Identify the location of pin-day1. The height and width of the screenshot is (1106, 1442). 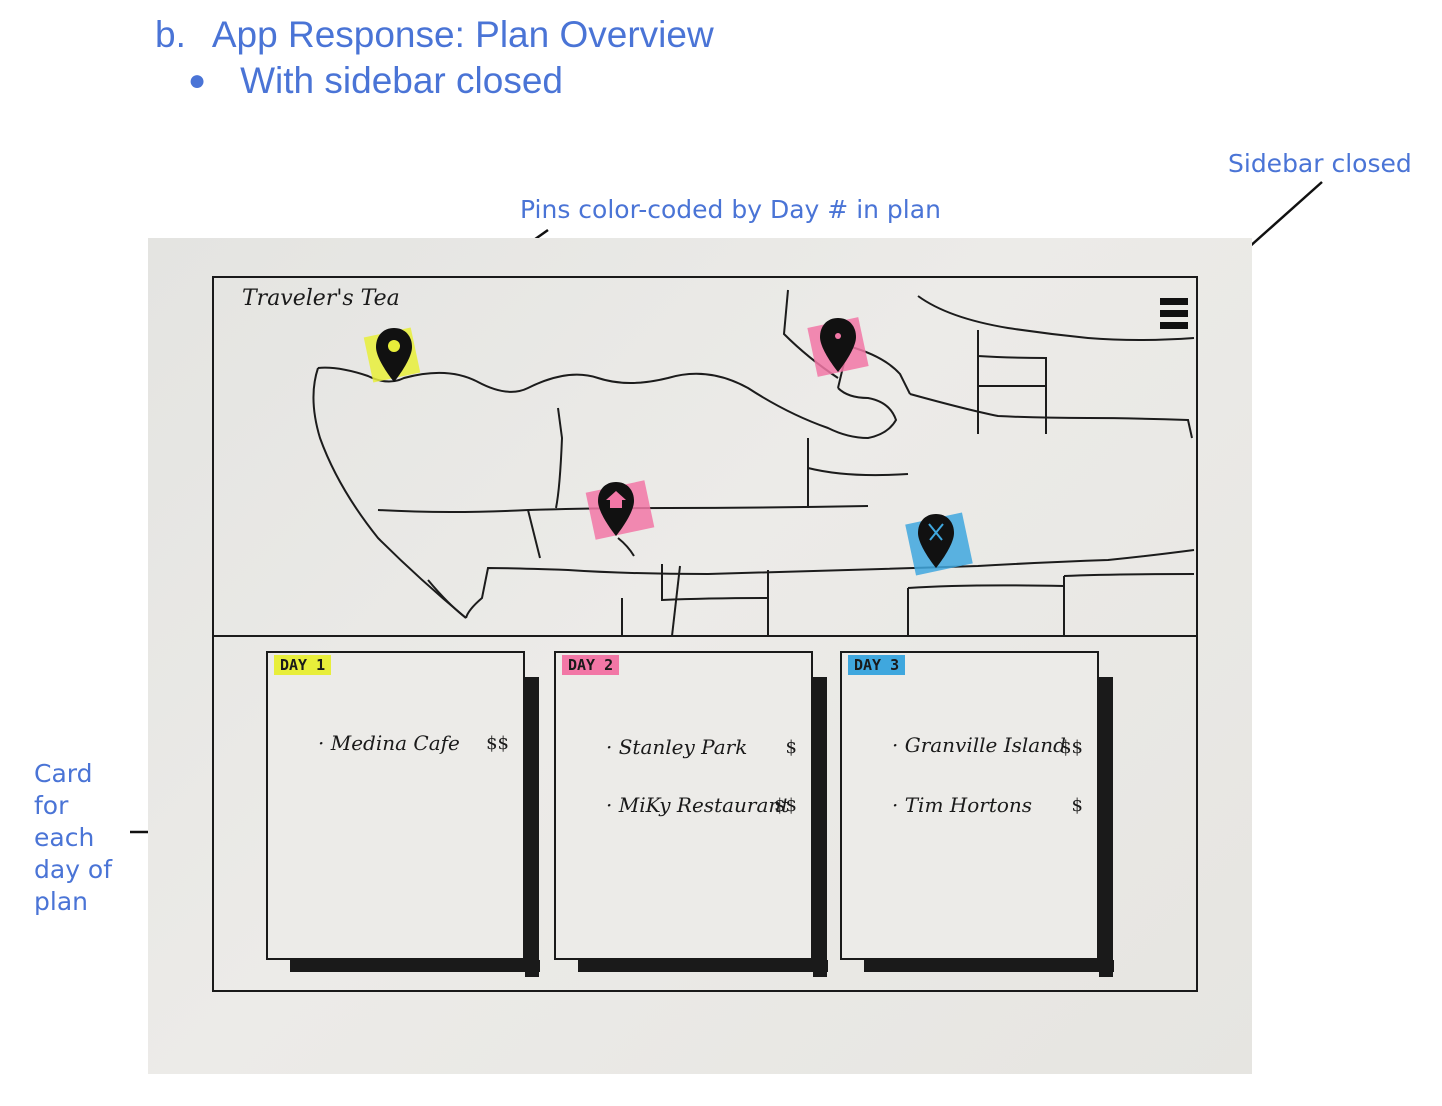
(395, 357).